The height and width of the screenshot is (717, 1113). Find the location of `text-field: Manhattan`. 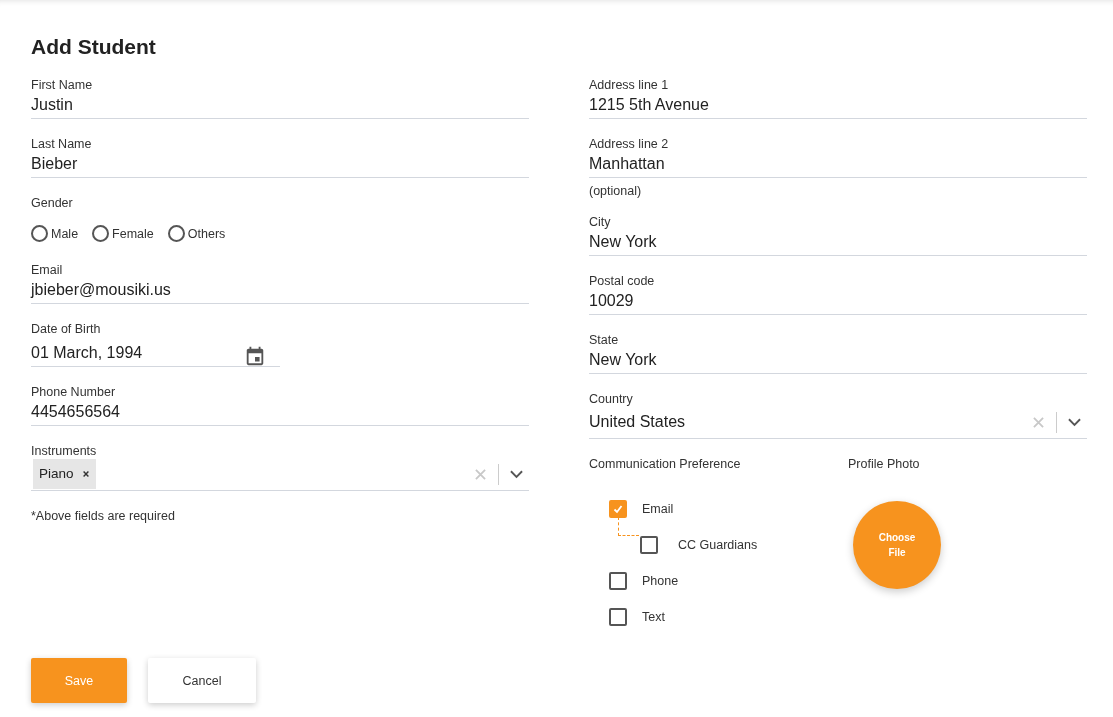

text-field: Manhattan is located at coordinates (838, 165).